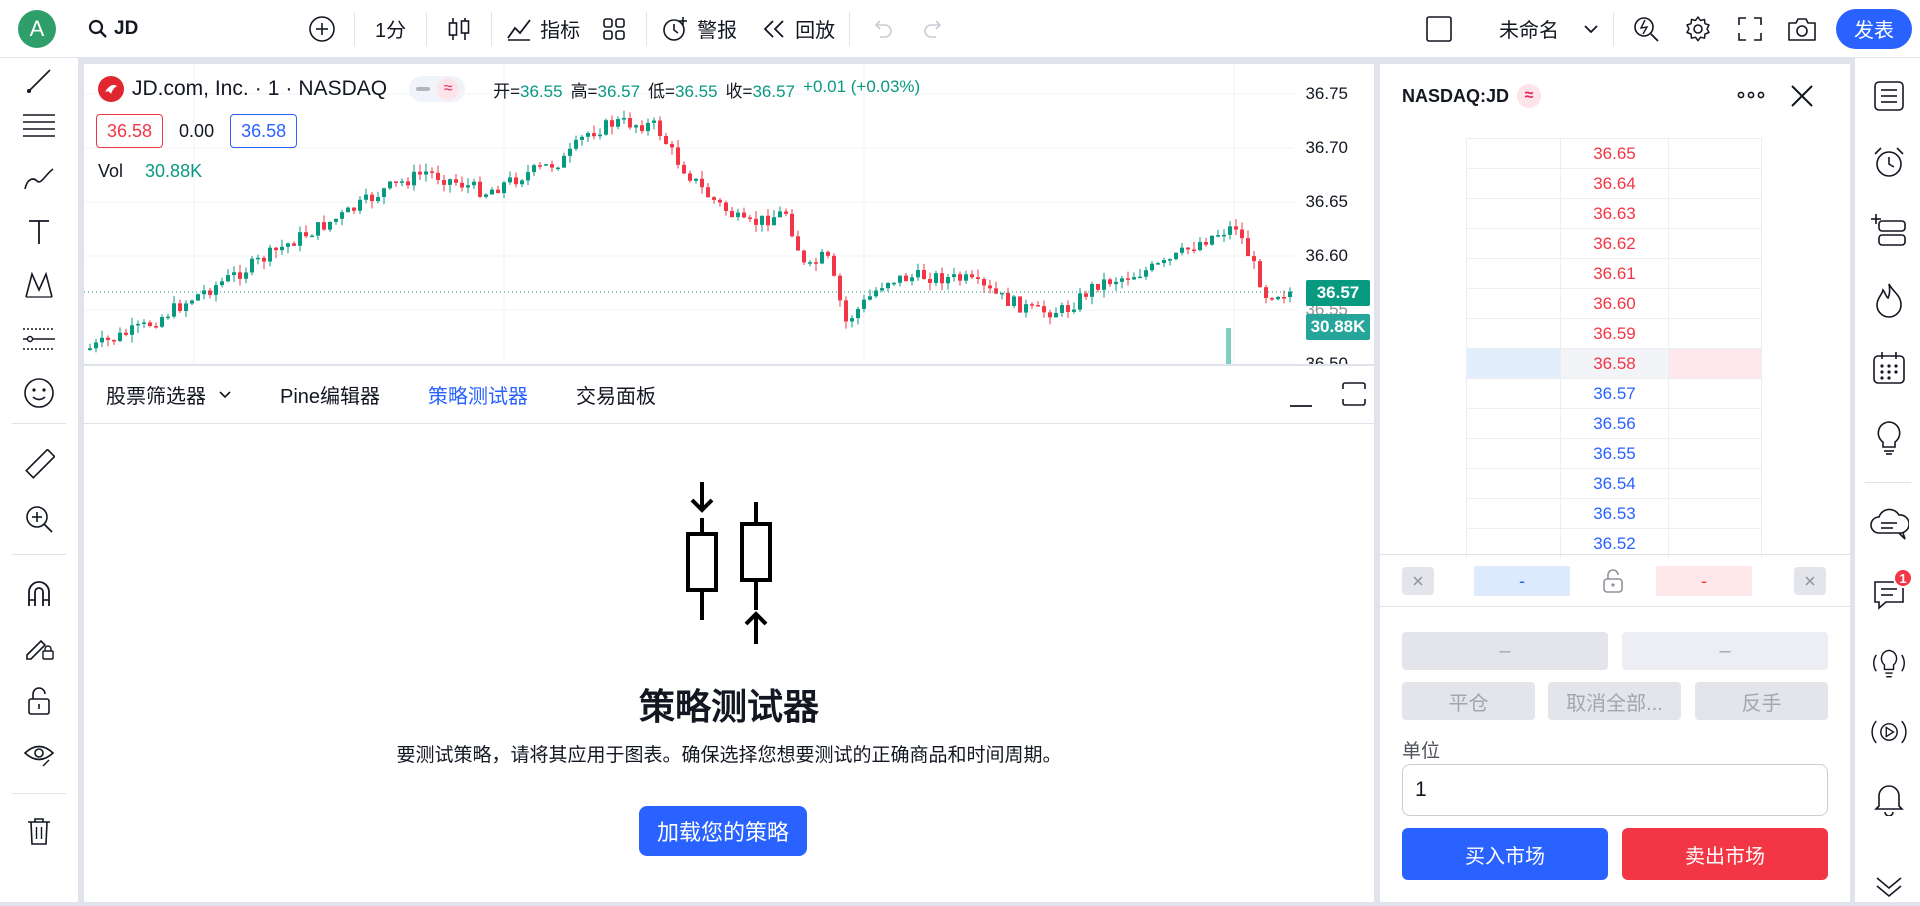  Describe the element at coordinates (882, 29) in the screenshot. I see `undo-button` at that location.